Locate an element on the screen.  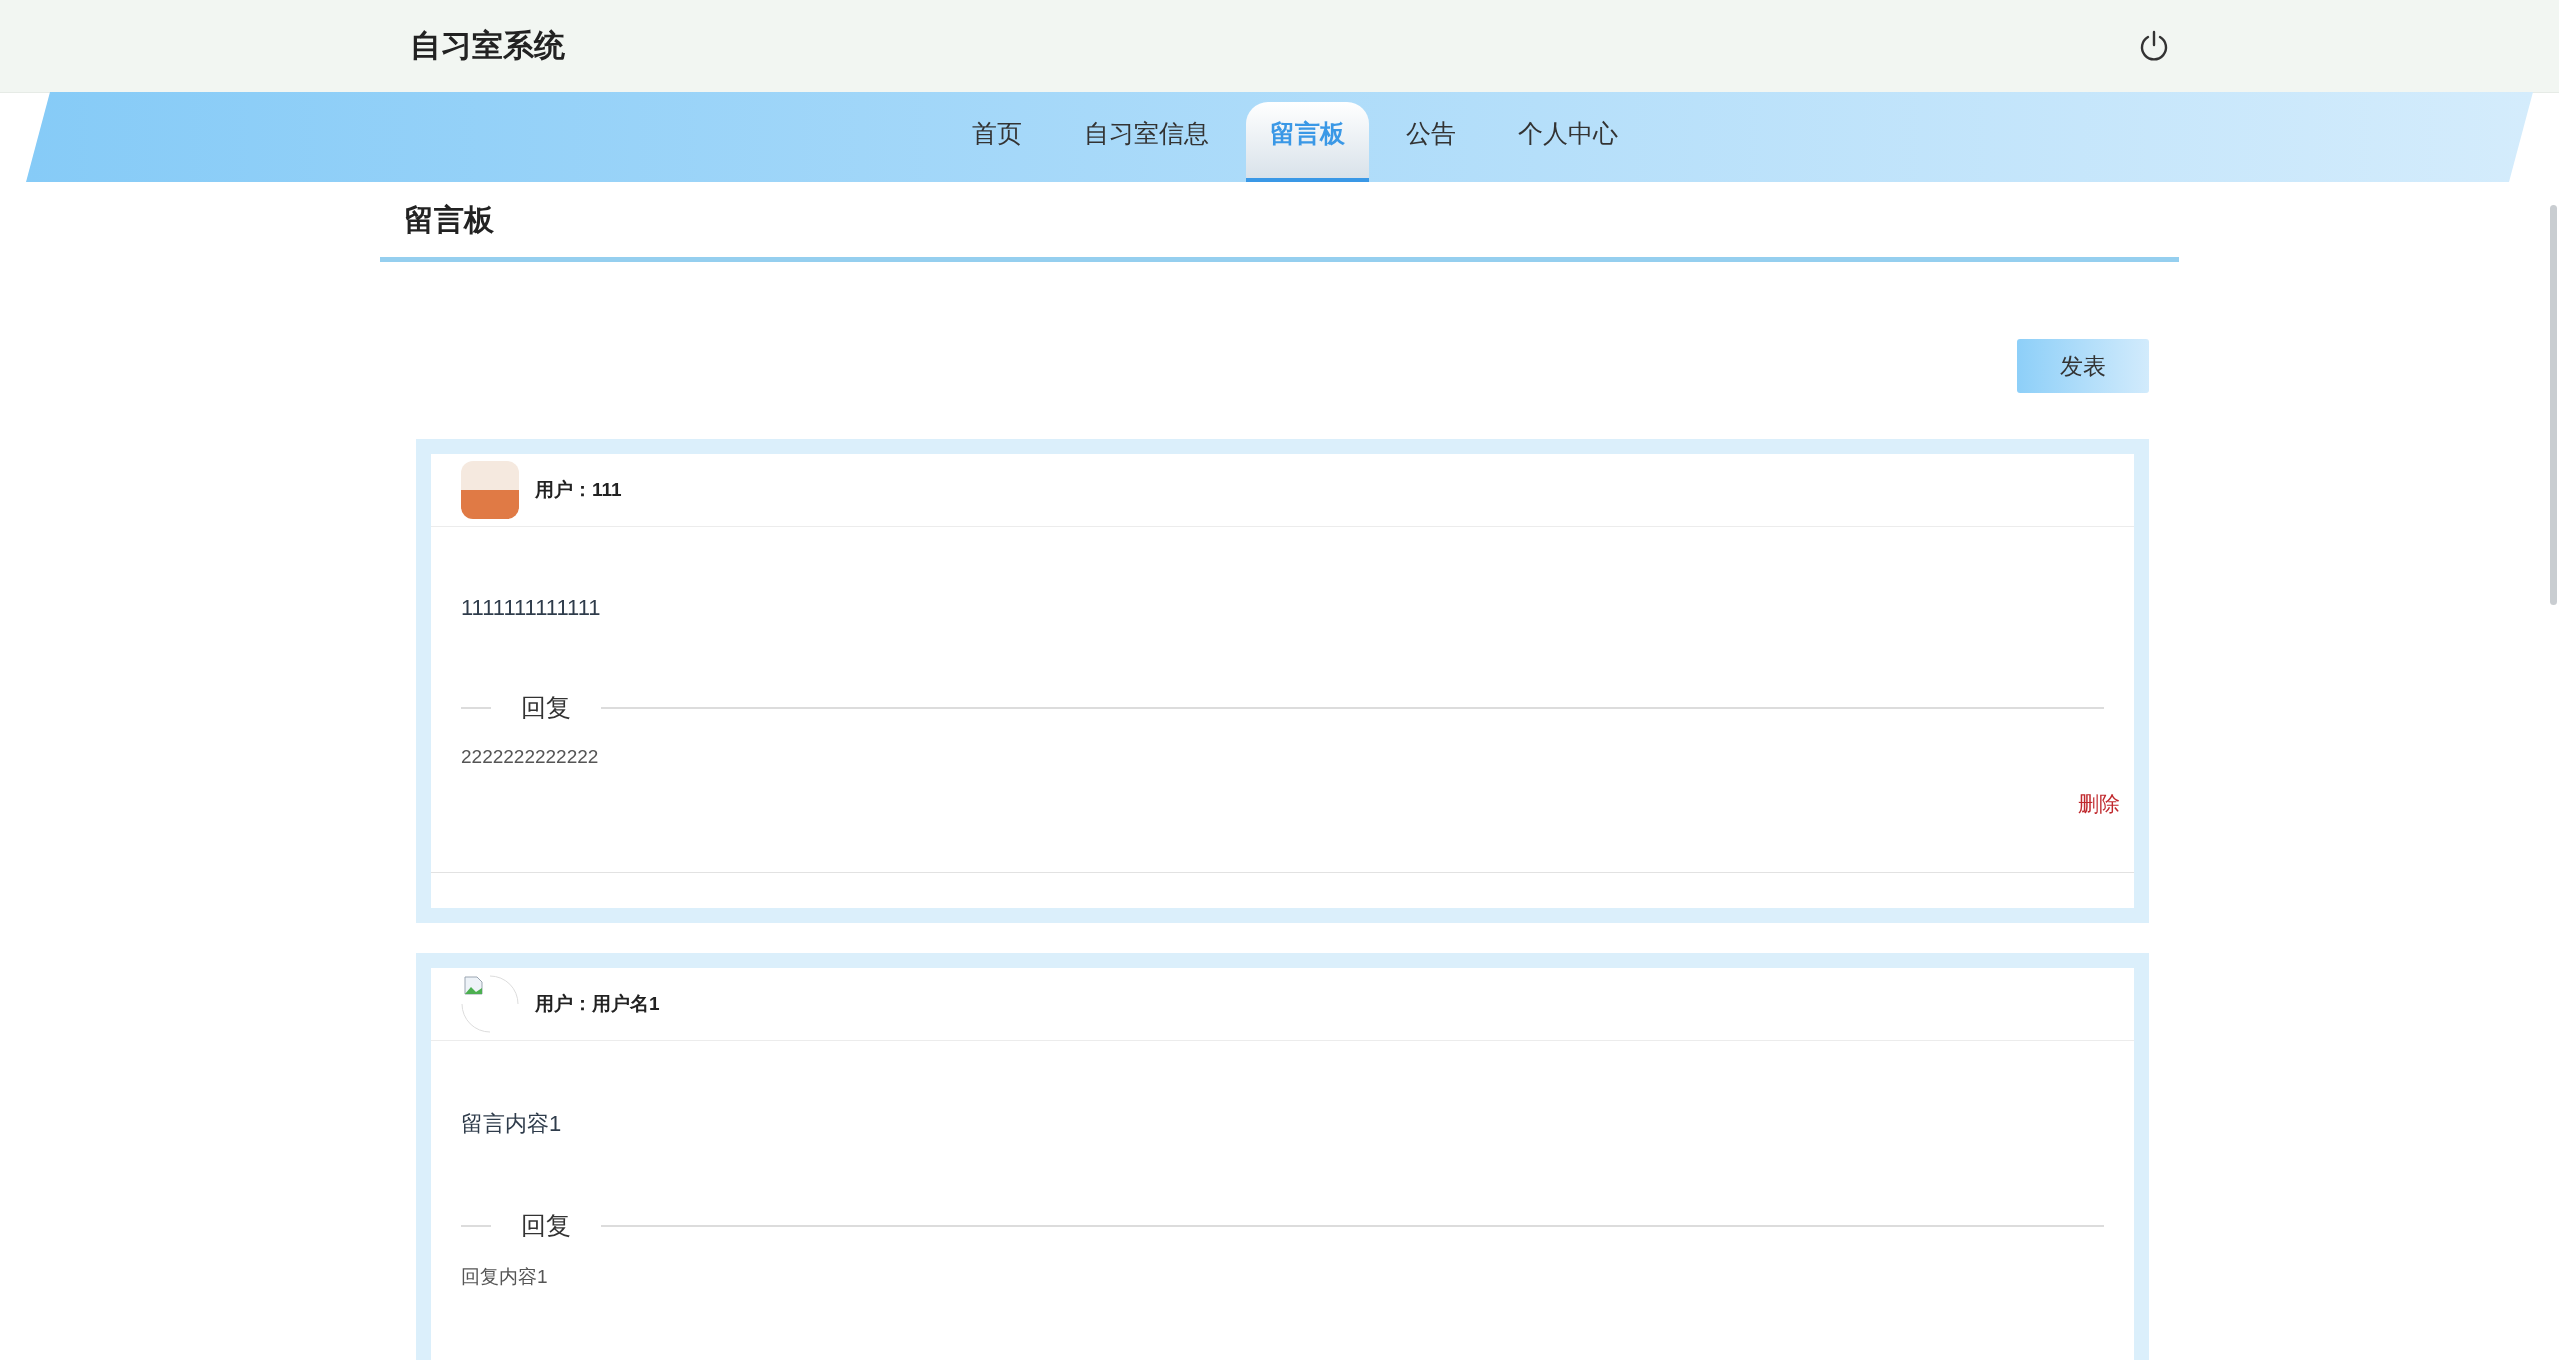
broken-image-icon is located at coordinates (490, 1004).